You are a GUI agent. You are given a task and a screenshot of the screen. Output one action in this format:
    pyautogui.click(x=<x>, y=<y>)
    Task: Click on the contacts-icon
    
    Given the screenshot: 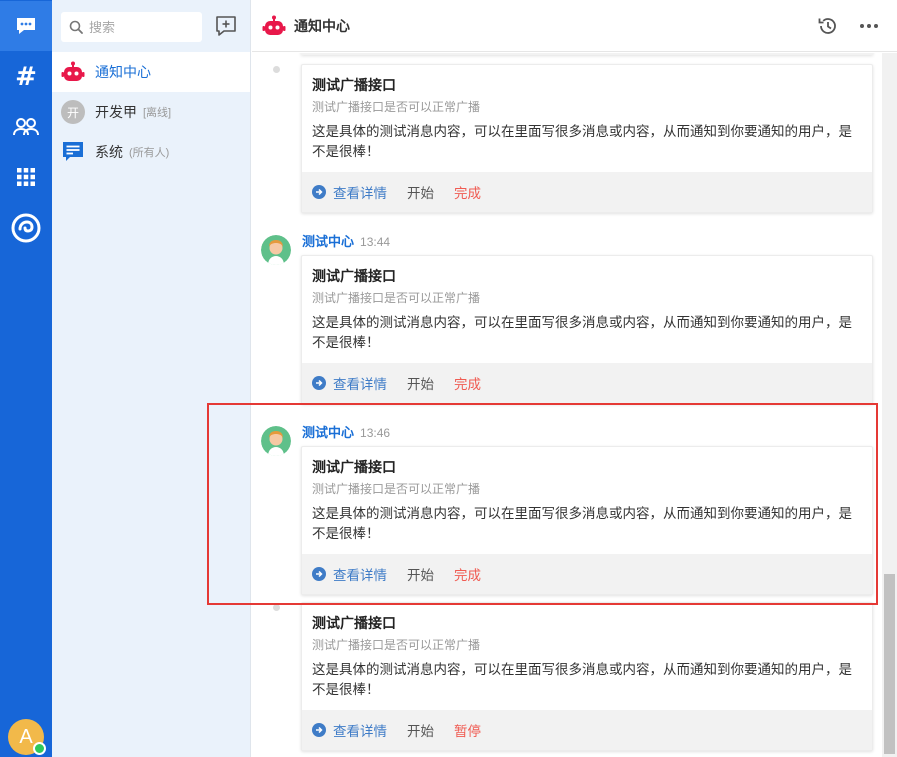 What is the action you would take?
    pyautogui.click(x=26, y=127)
    